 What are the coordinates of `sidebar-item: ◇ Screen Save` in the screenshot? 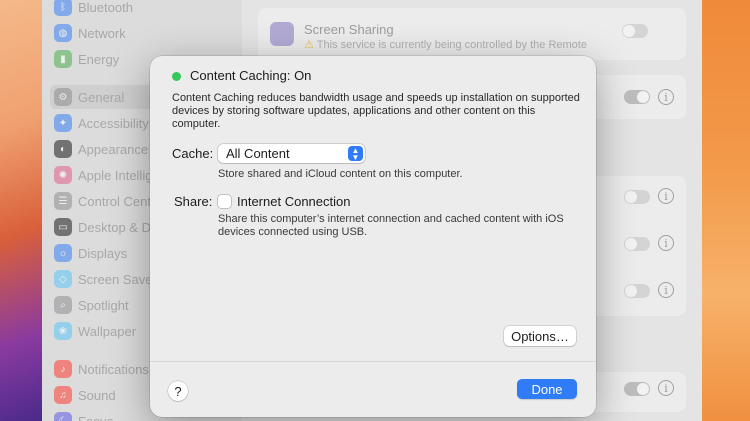 It's located at (103, 279).